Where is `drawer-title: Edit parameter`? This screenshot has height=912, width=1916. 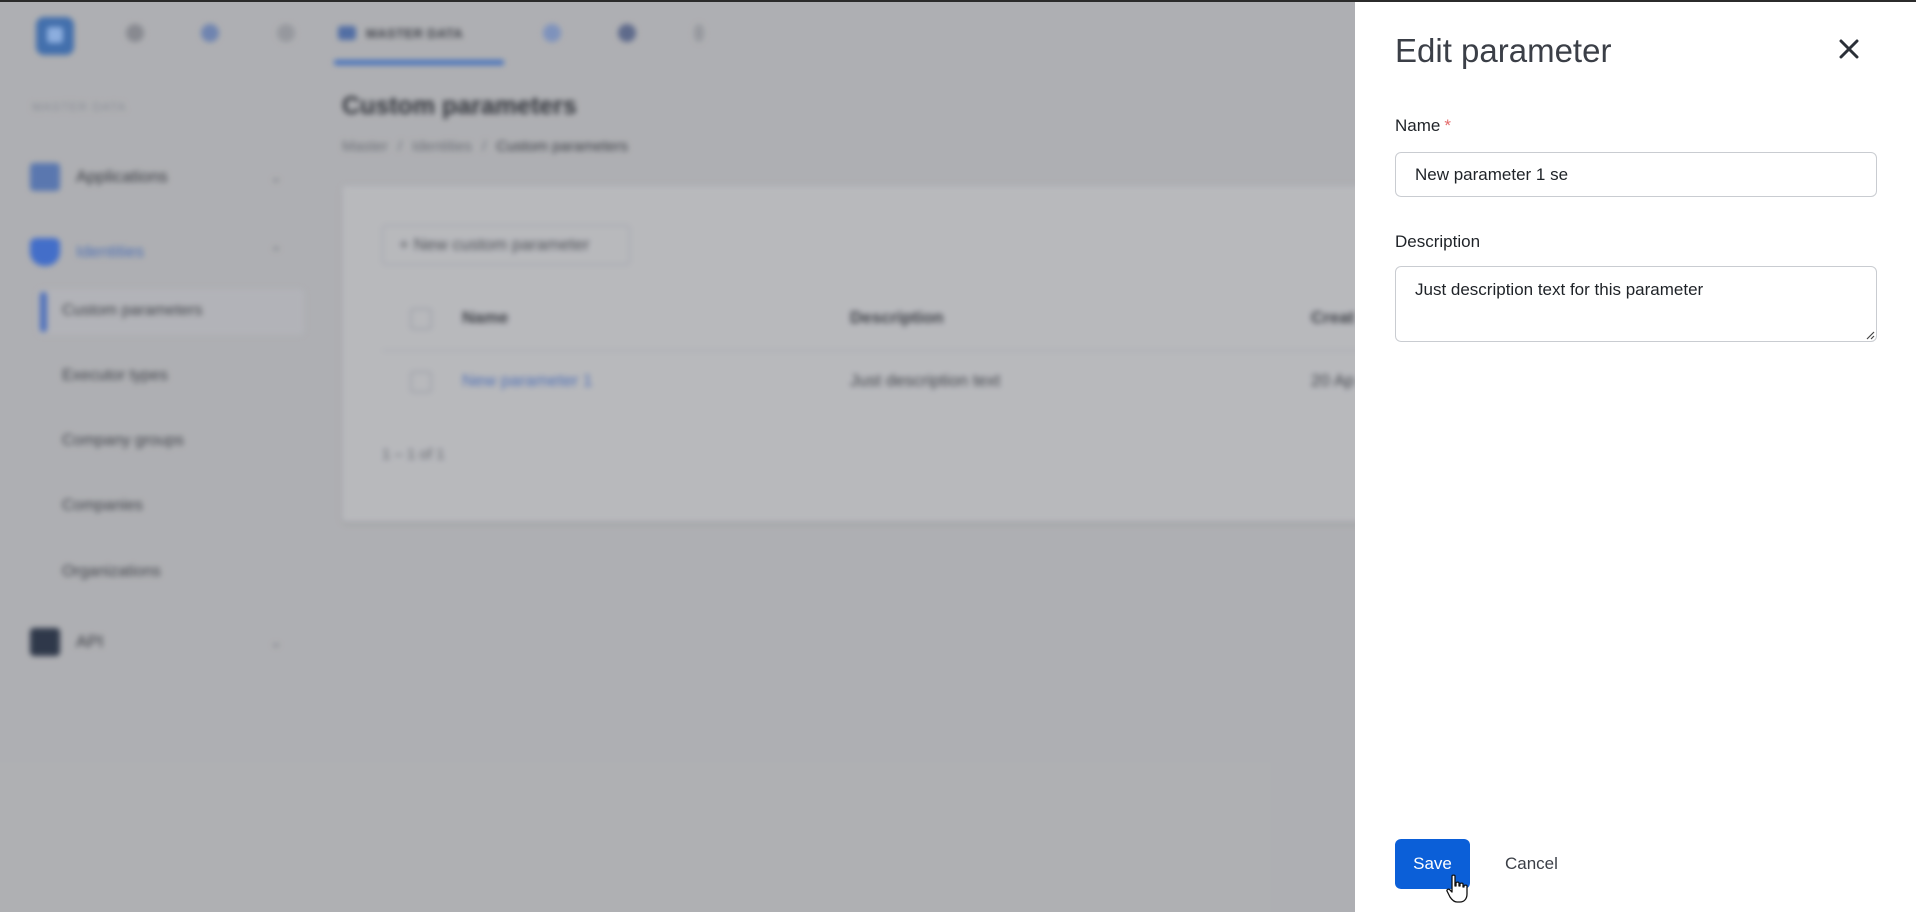 drawer-title: Edit parameter is located at coordinates (1503, 50).